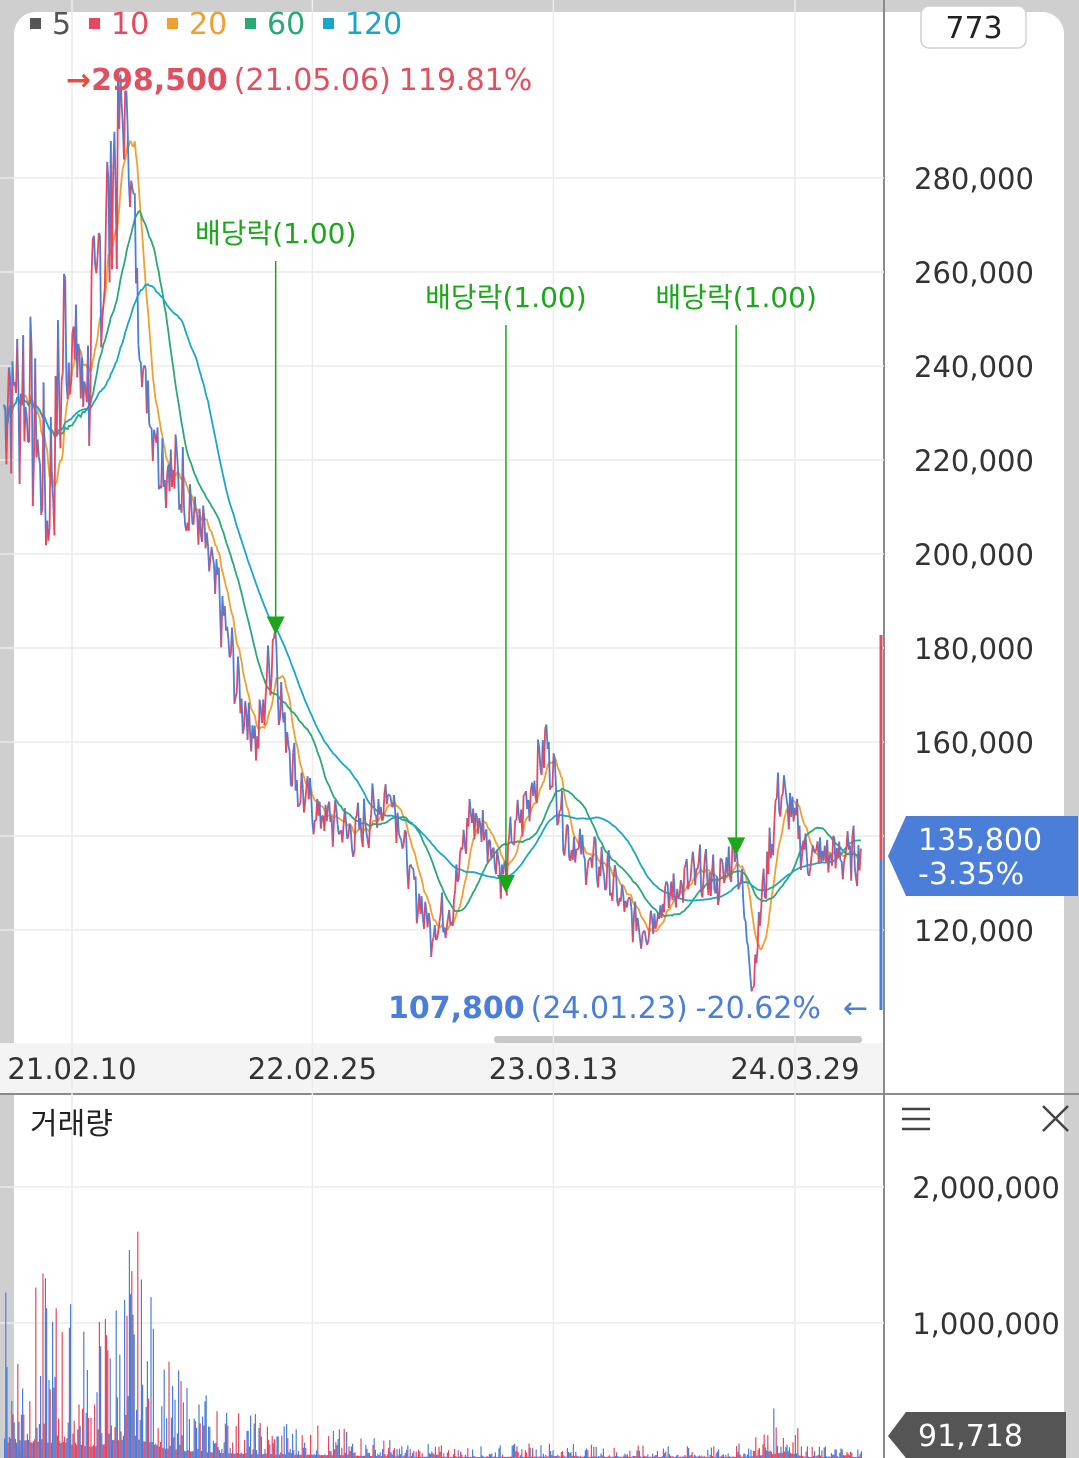  I want to click on current-price: 135,800, so click(980, 840).